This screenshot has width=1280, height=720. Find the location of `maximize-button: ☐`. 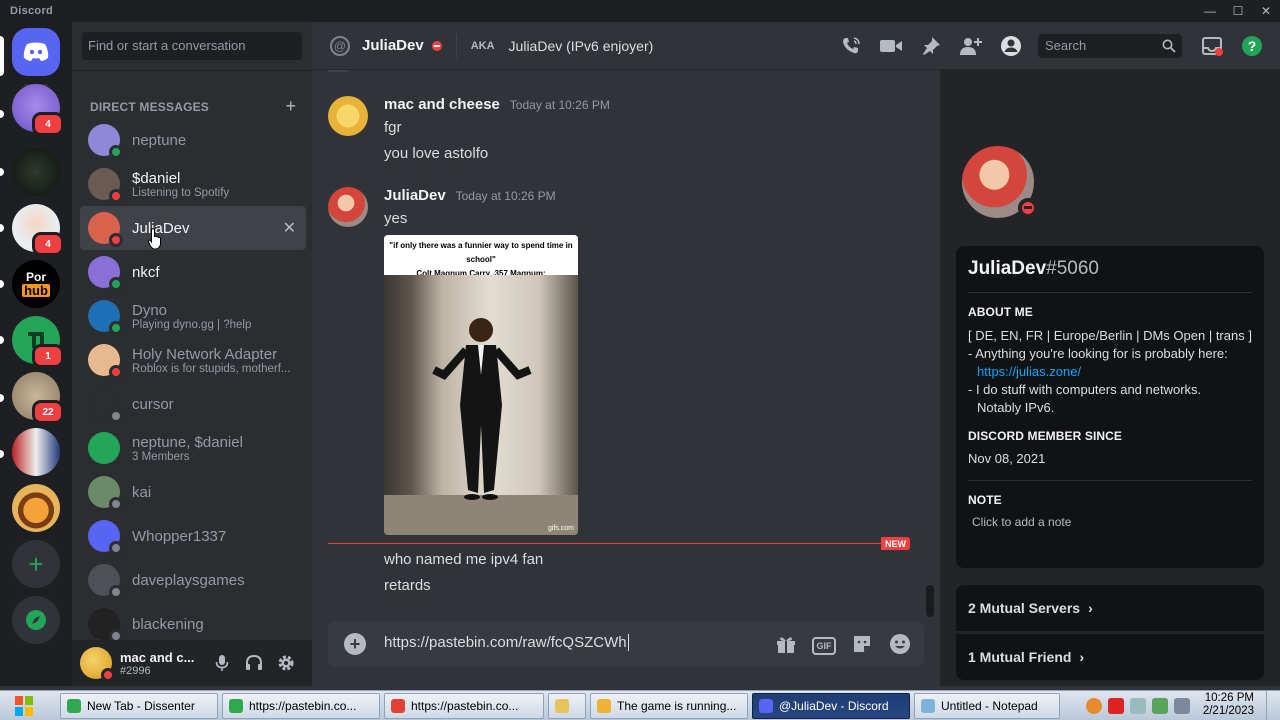

maximize-button: ☐ is located at coordinates (1238, 11).